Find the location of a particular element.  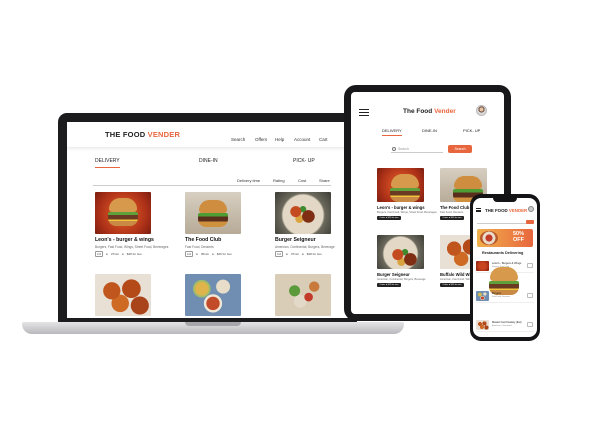

search-button is located at coordinates (530, 222).